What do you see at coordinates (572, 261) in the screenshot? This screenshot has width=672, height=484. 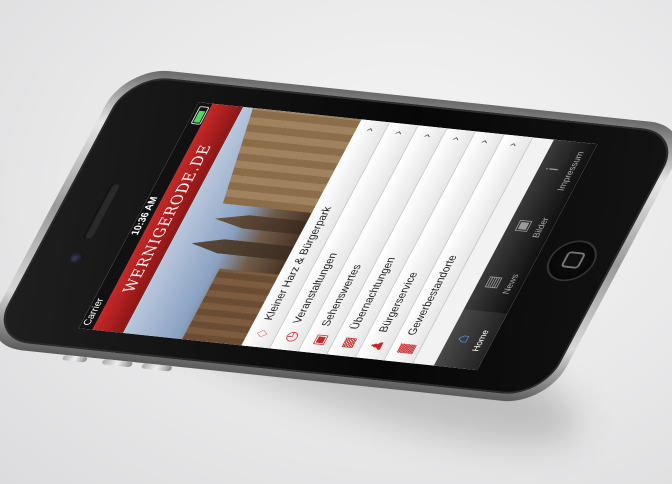 I see `home-button` at bounding box center [572, 261].